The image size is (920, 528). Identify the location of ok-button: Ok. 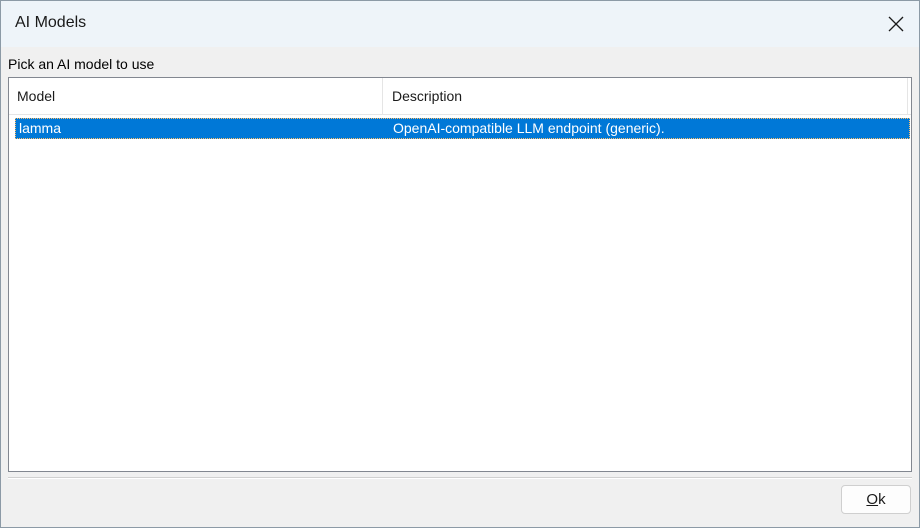
(876, 499).